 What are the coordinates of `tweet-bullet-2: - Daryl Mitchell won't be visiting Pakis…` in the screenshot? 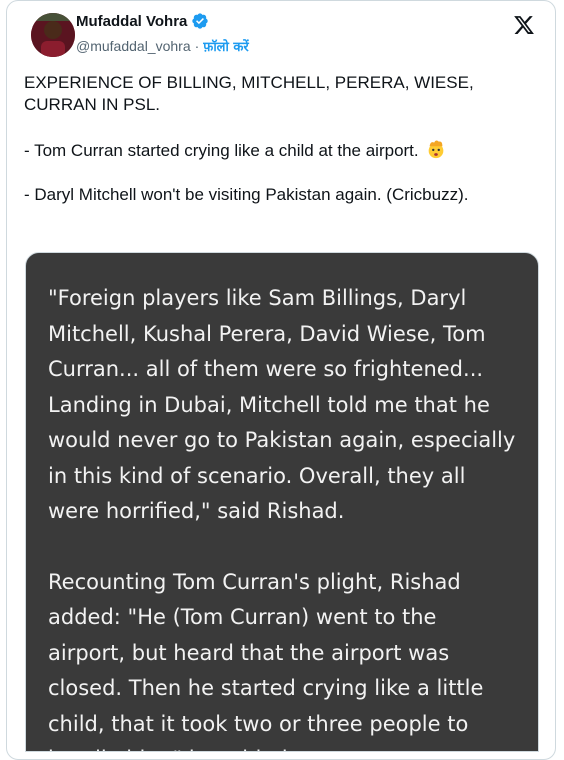 It's located at (246, 194).